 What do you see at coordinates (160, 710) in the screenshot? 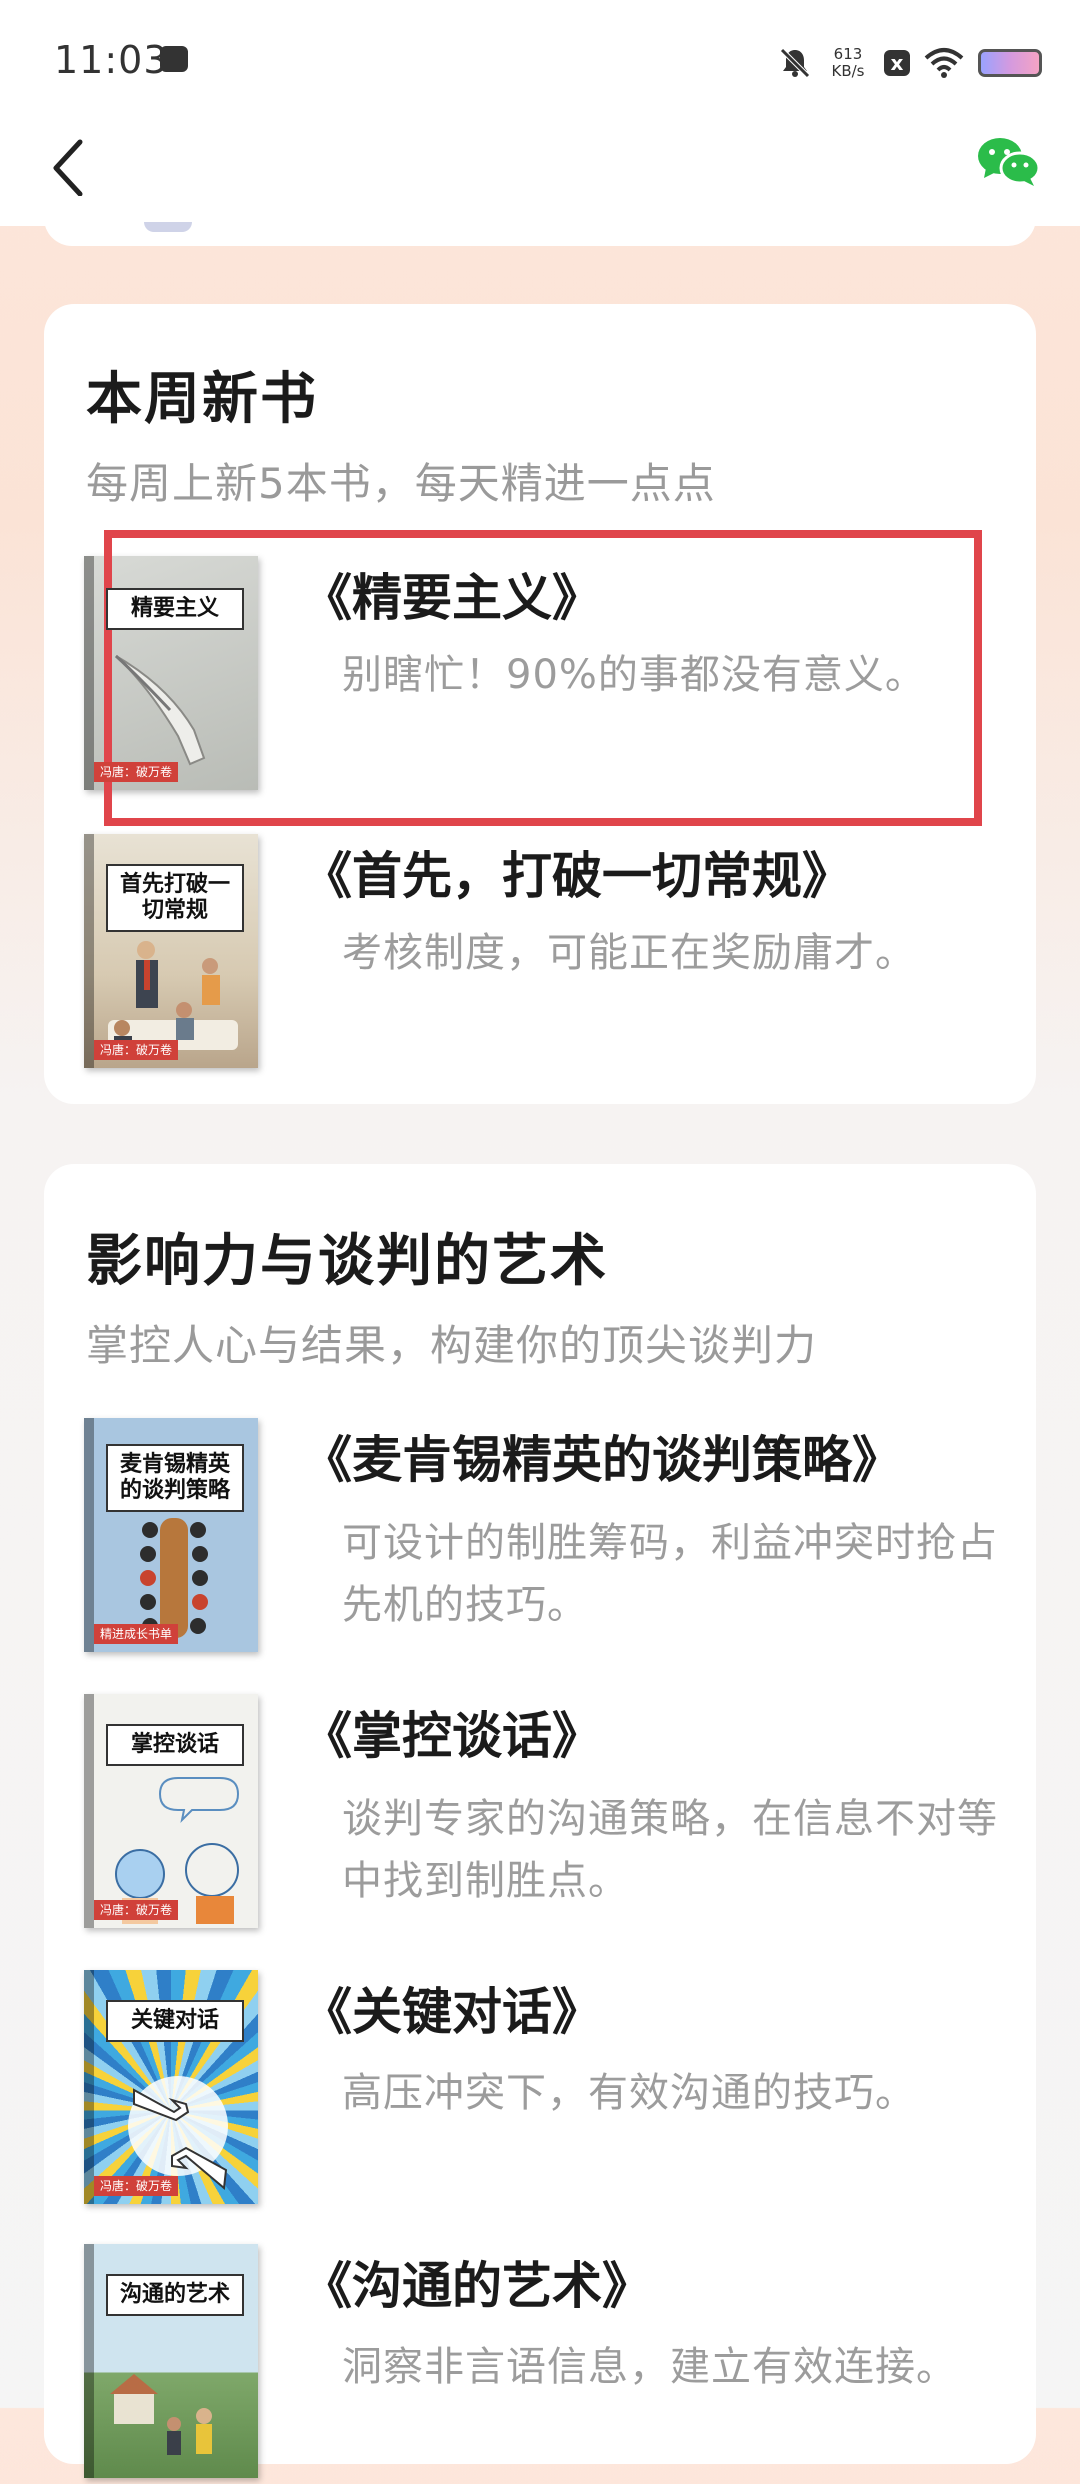
I see `knife-illustration` at bounding box center [160, 710].